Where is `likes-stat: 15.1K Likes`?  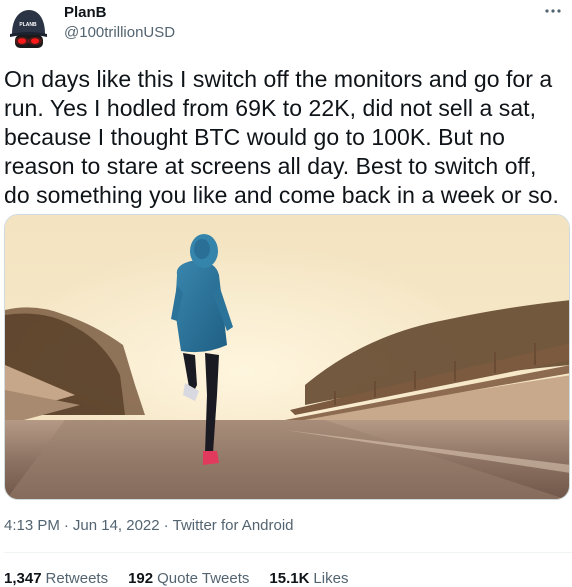 likes-stat: 15.1K Likes is located at coordinates (308, 578).